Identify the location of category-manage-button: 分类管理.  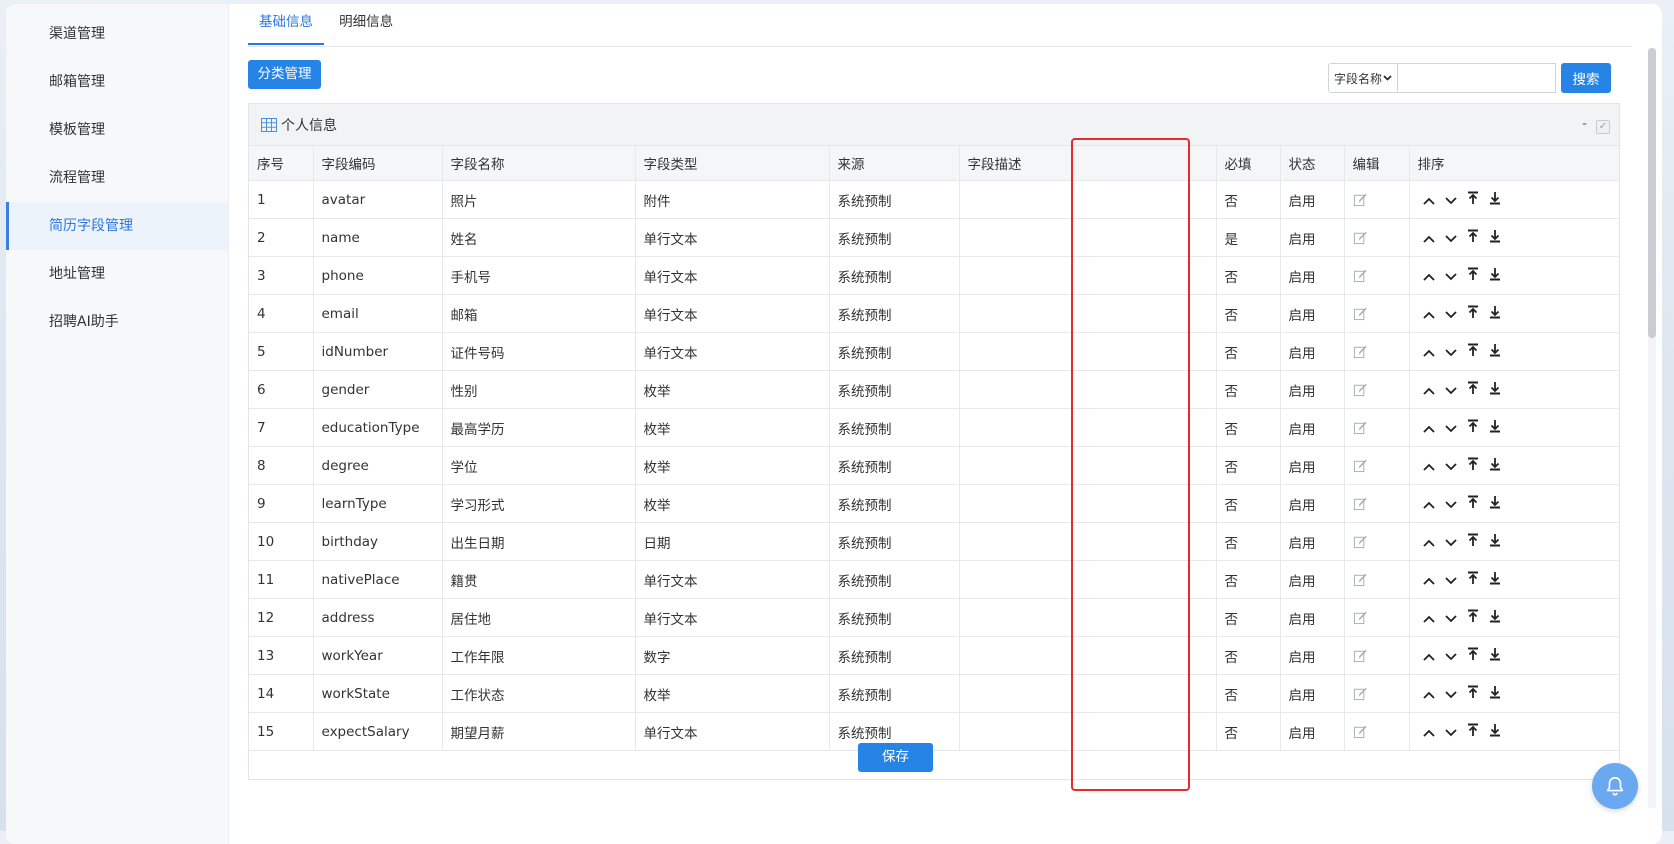
(284, 74).